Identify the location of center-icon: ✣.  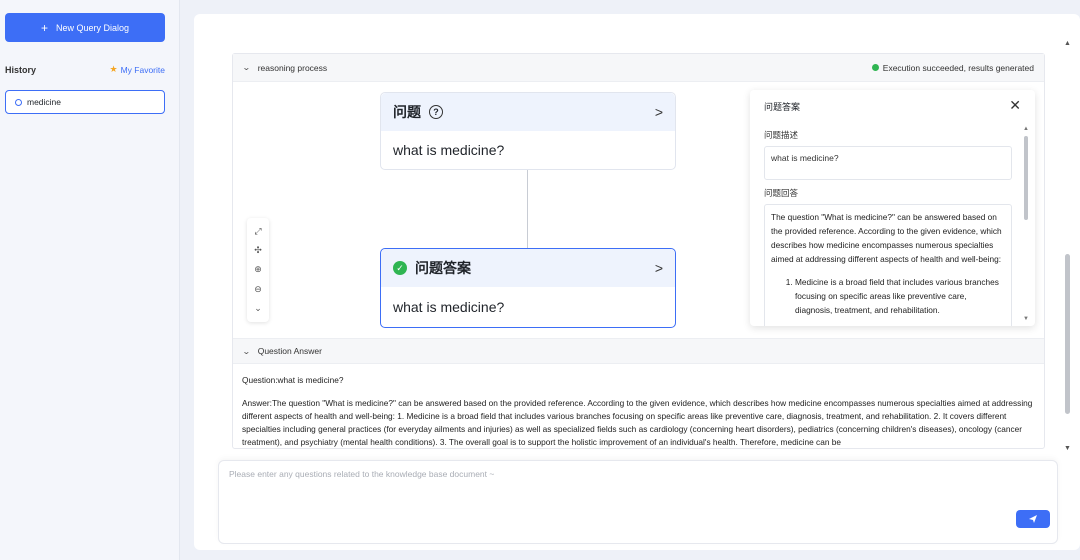
(258, 250).